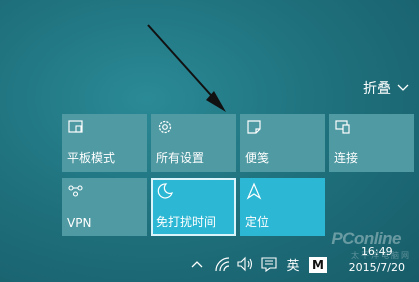 The width and height of the screenshot is (419, 282). Describe the element at coordinates (186, 222) in the screenshot. I see `tile-label: 免打扰时间` at that location.